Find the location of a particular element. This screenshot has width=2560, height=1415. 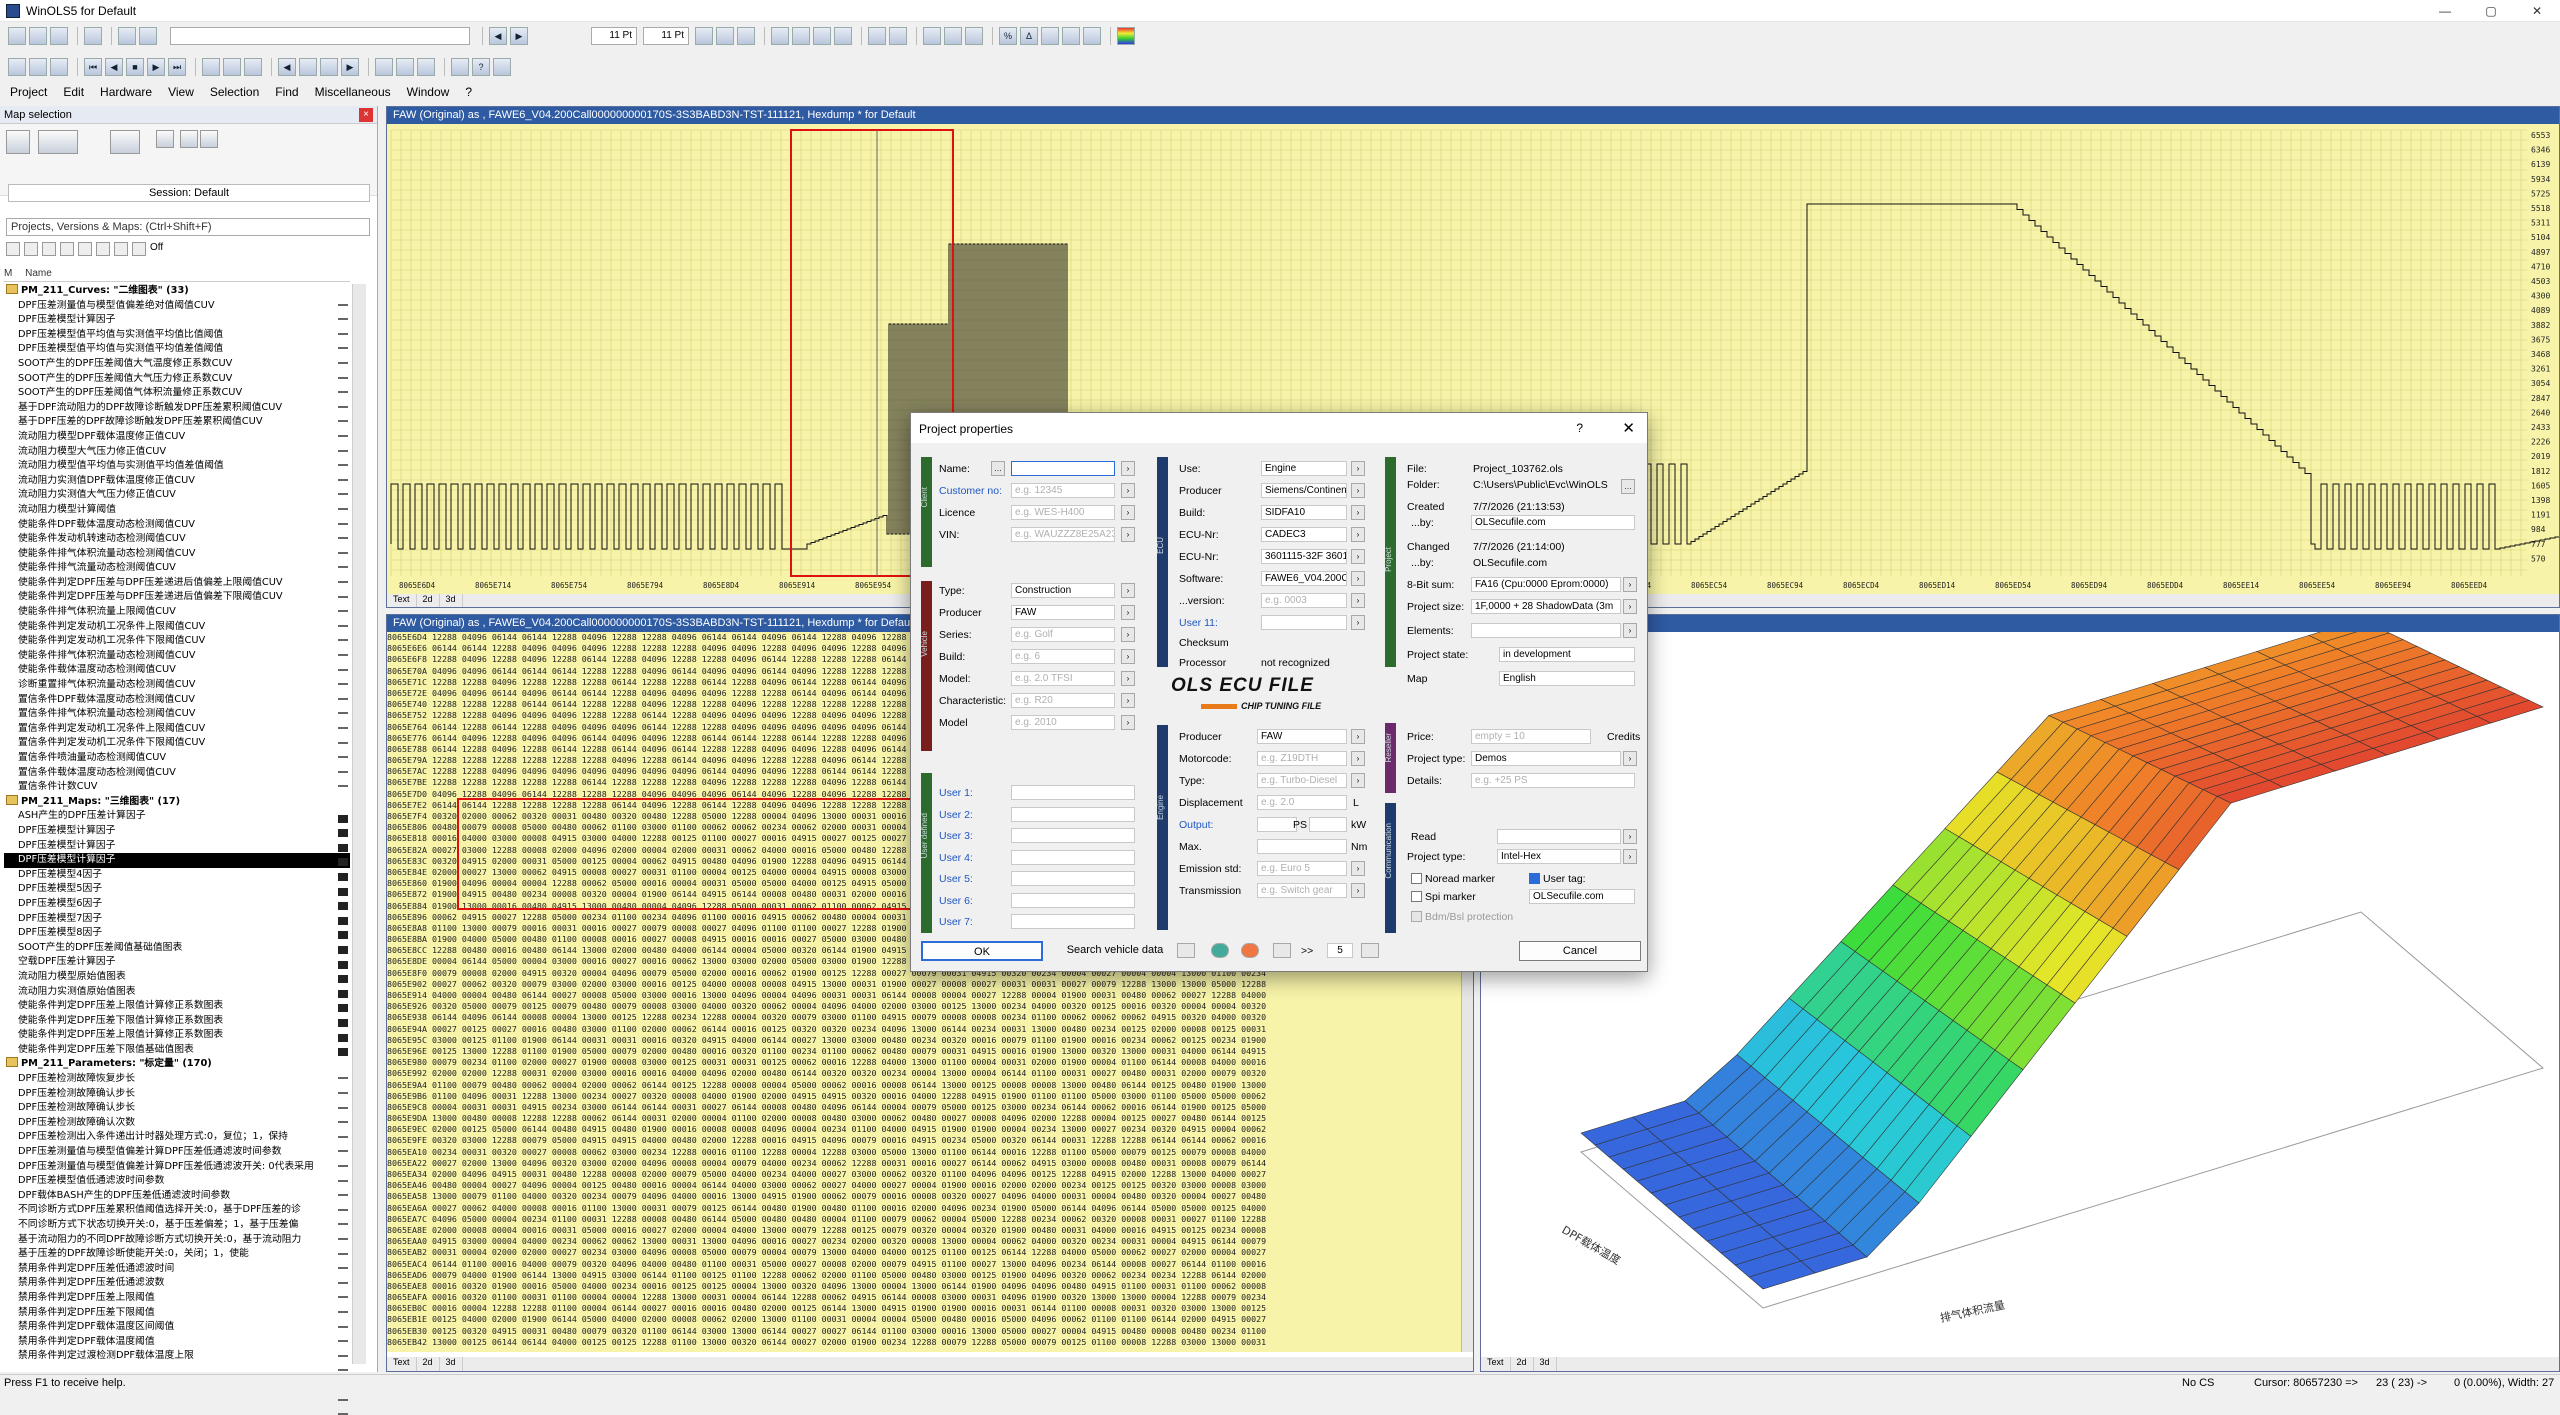

float-icon is located at coordinates (953, 36).